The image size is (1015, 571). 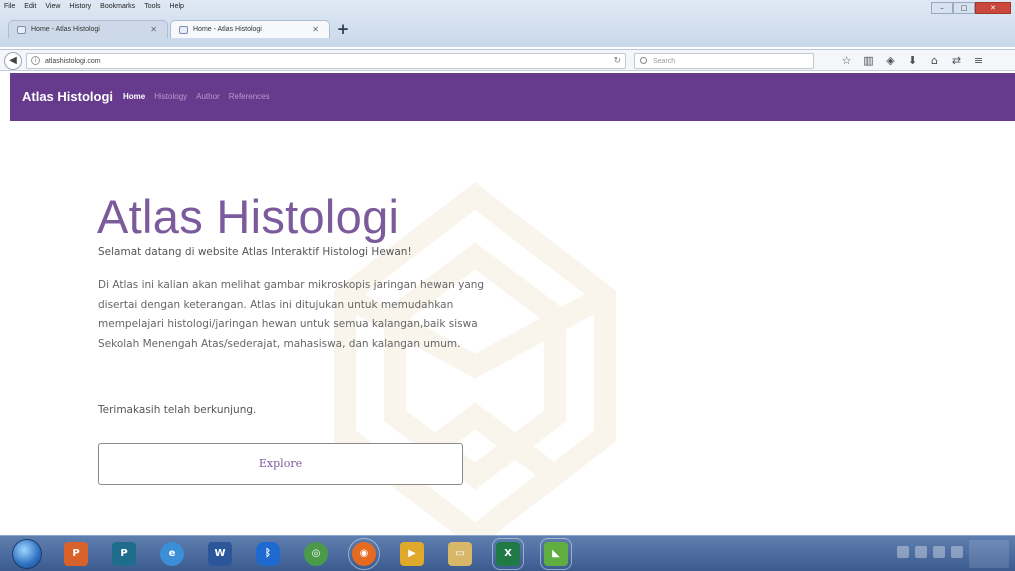 What do you see at coordinates (939, 552) in the screenshot?
I see `network-icon` at bounding box center [939, 552].